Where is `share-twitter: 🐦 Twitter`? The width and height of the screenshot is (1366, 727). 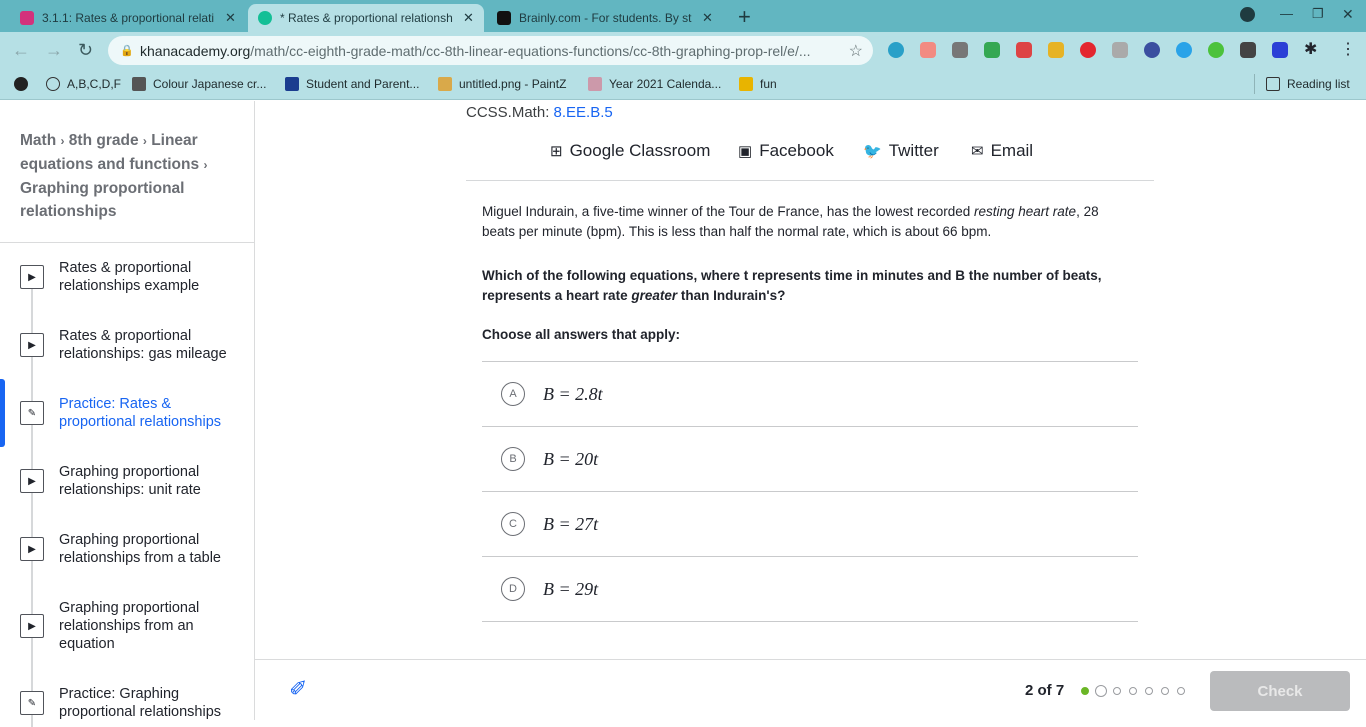
share-twitter: 🐦 Twitter is located at coordinates (901, 151).